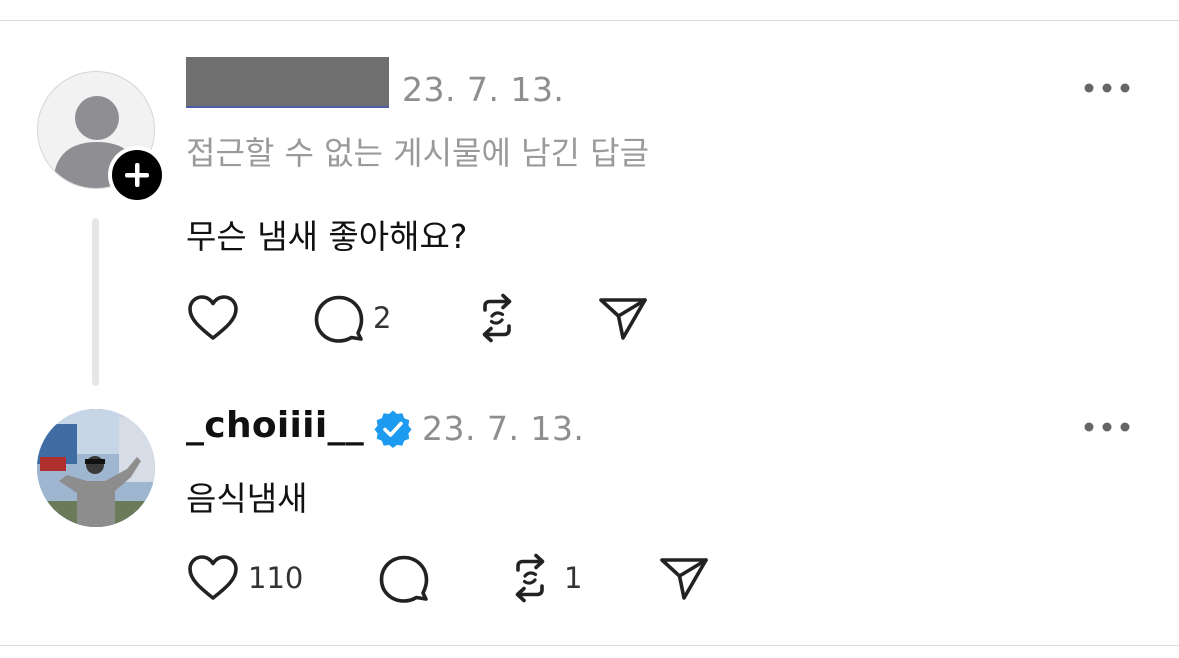 The height and width of the screenshot is (658, 1179). I want to click on reply-comment-button, so click(404, 578).